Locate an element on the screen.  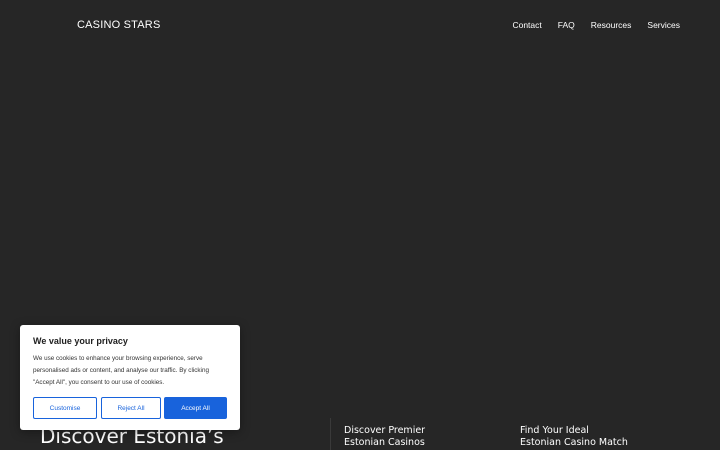
site-logo: CASINO STARS is located at coordinates (119, 25).